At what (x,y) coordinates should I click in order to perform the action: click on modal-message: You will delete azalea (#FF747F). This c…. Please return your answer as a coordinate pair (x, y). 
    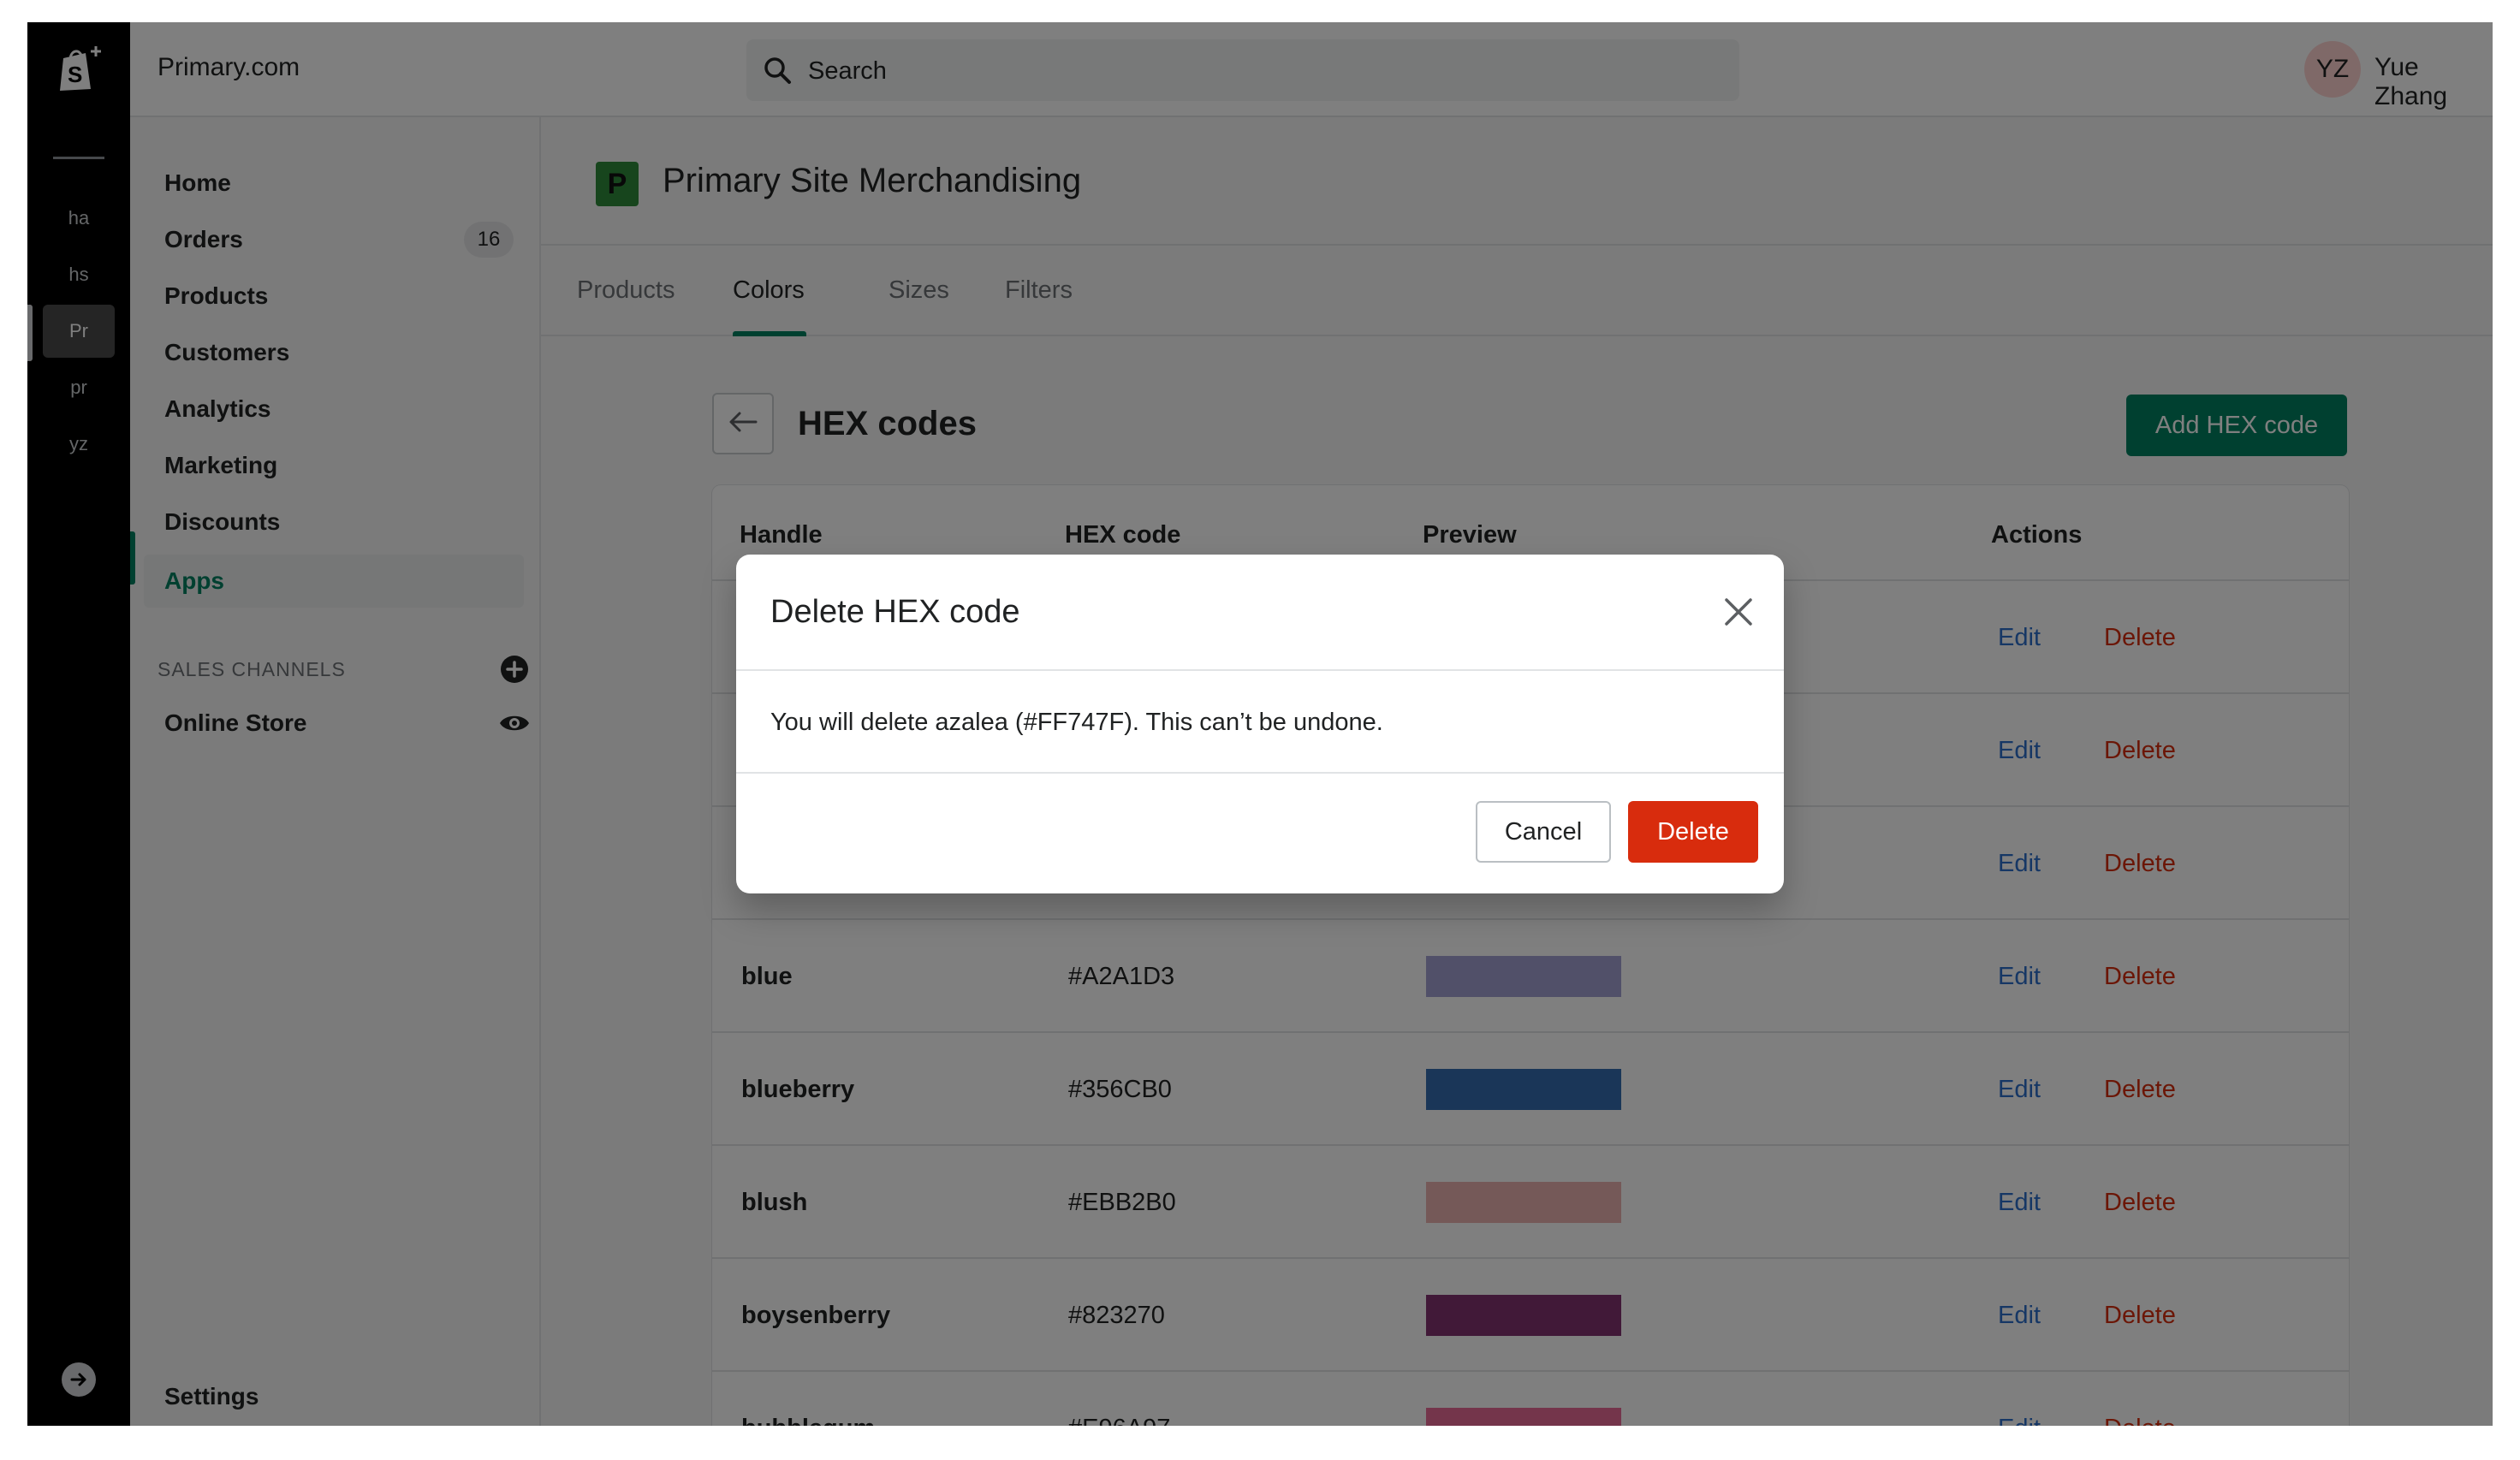
    Looking at the image, I should click on (1076, 722).